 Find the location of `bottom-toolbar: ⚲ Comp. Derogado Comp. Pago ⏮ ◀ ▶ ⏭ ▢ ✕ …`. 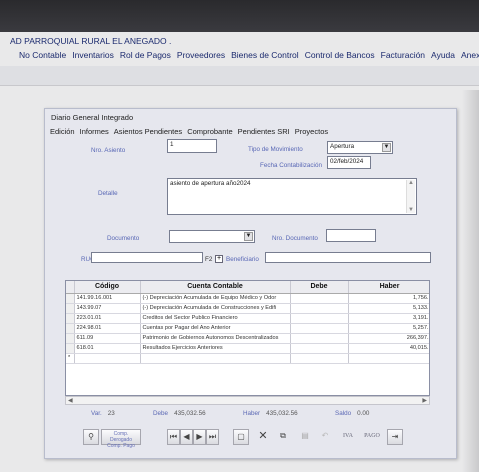

bottom-toolbar: ⚲ Comp. Derogado Comp. Pago ⏮ ◀ ▶ ⏭ ▢ ✕ … is located at coordinates (247, 435).